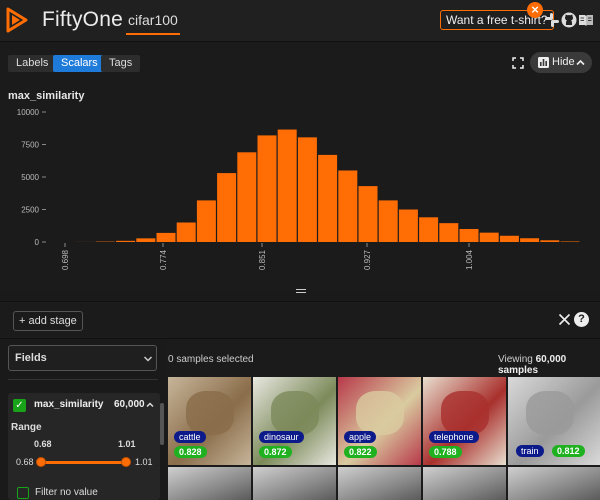 This screenshot has width=600, height=500. What do you see at coordinates (23, 493) in the screenshot?
I see `filter-no-value-checkbox` at bounding box center [23, 493].